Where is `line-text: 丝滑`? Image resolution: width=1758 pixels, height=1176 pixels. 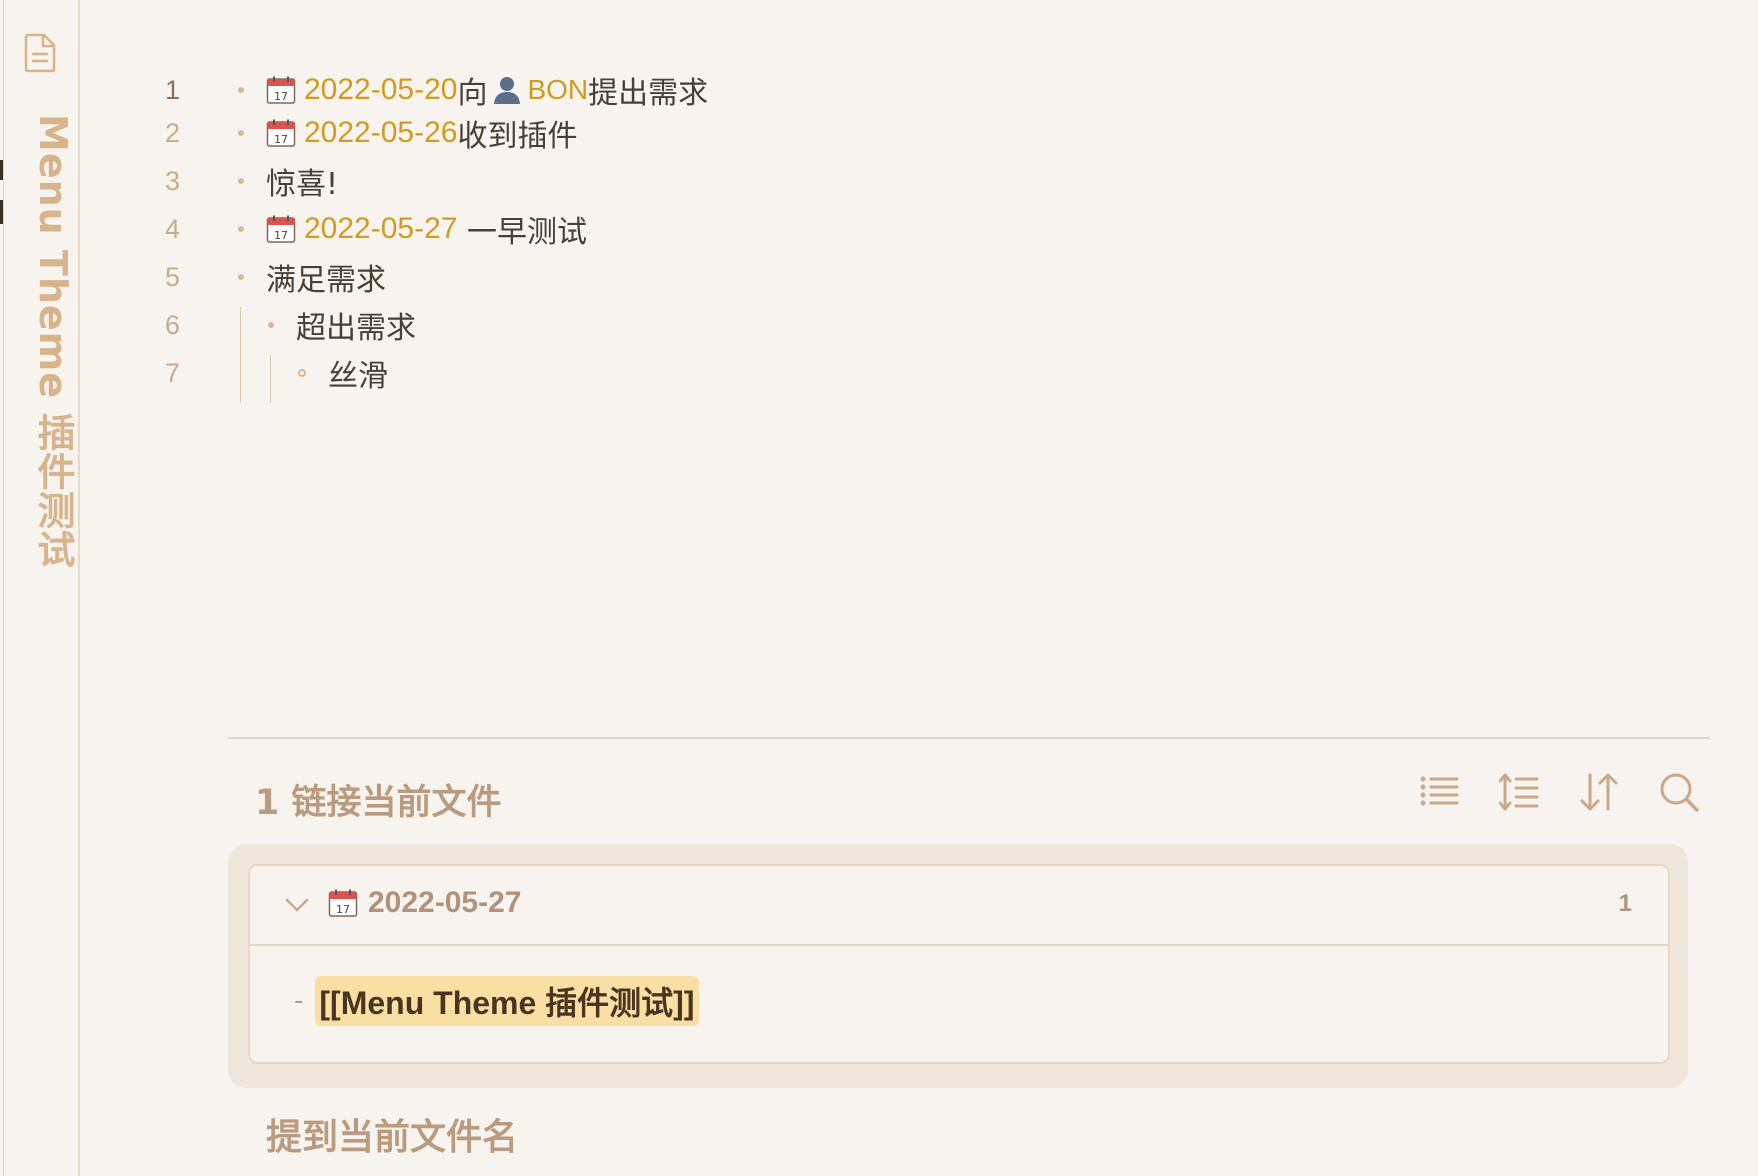 line-text: 丝滑 is located at coordinates (358, 376).